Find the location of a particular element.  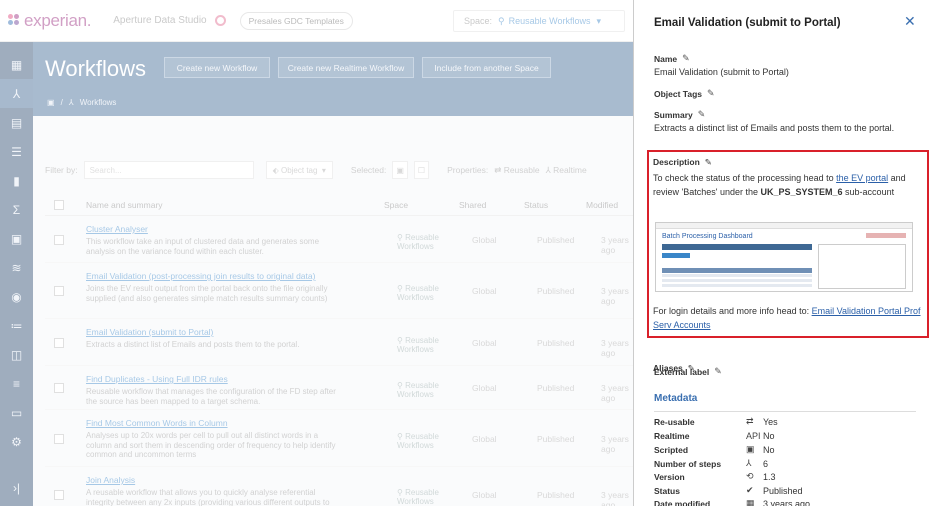

sidebar: ▦ ⅄ ▤ ☰ ▮ Σ ▣ ≋ ◉ ≔ ◫ ≡ ▭ ⚙ ›| is located at coordinates (16, 274).